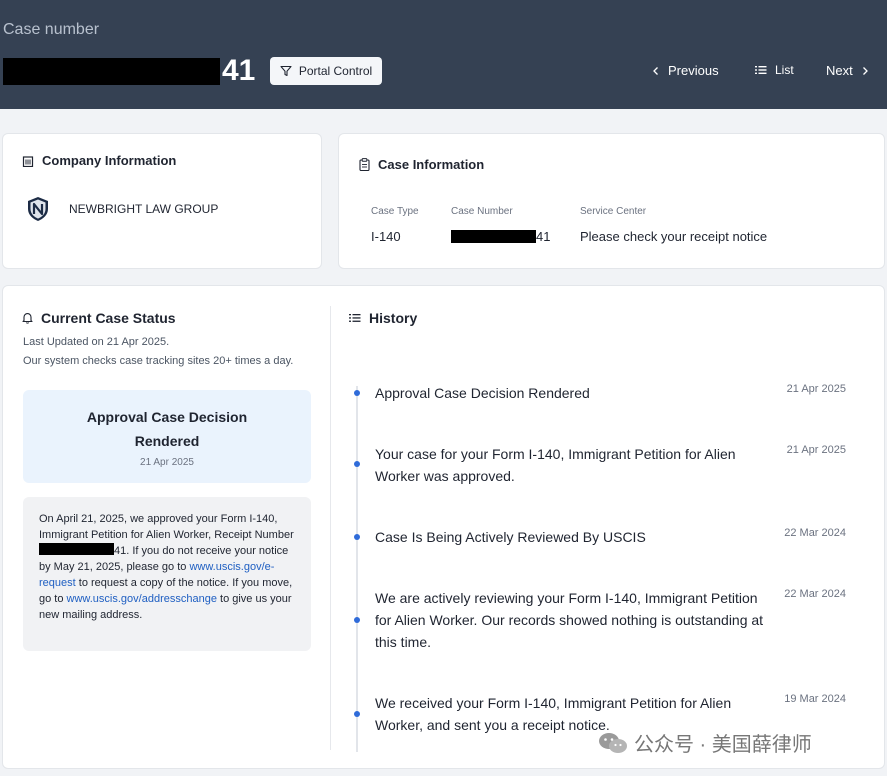 The width and height of the screenshot is (887, 776). Describe the element at coordinates (482, 211) in the screenshot. I see `case-number-col-label: Case Number` at that location.